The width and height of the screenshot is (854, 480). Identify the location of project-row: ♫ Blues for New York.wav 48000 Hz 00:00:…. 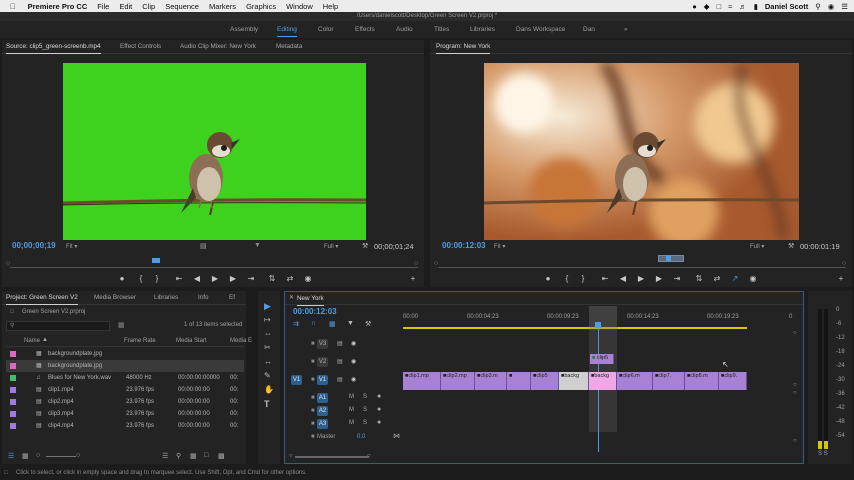
(125, 378).